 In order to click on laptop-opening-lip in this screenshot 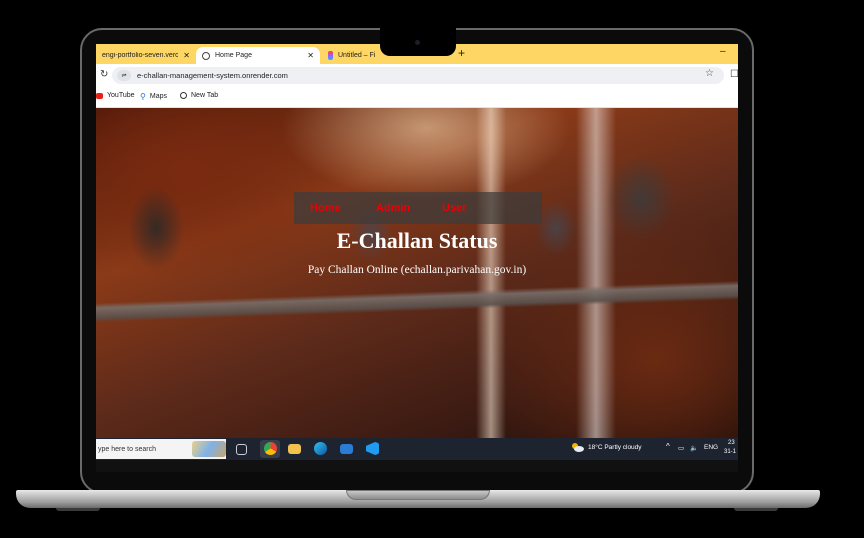, I will do `click(418, 495)`.